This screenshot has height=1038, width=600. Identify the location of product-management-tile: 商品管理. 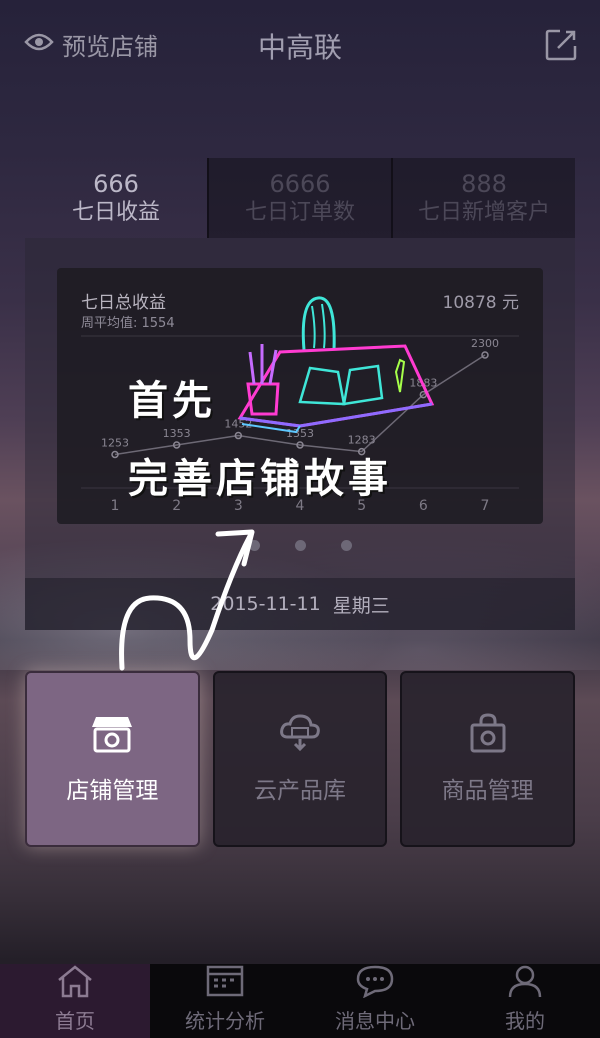
(488, 759).